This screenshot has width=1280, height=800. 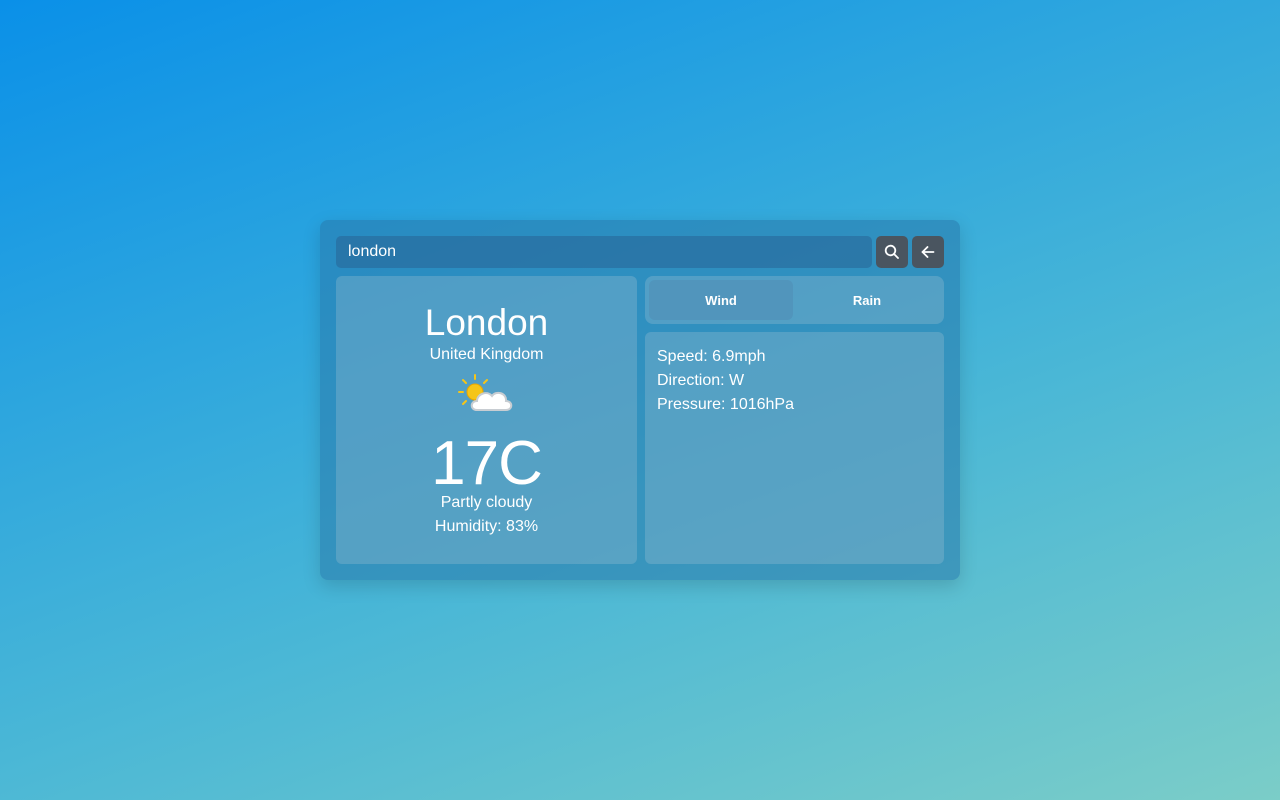 I want to click on search-bar, so click(x=640, y=252).